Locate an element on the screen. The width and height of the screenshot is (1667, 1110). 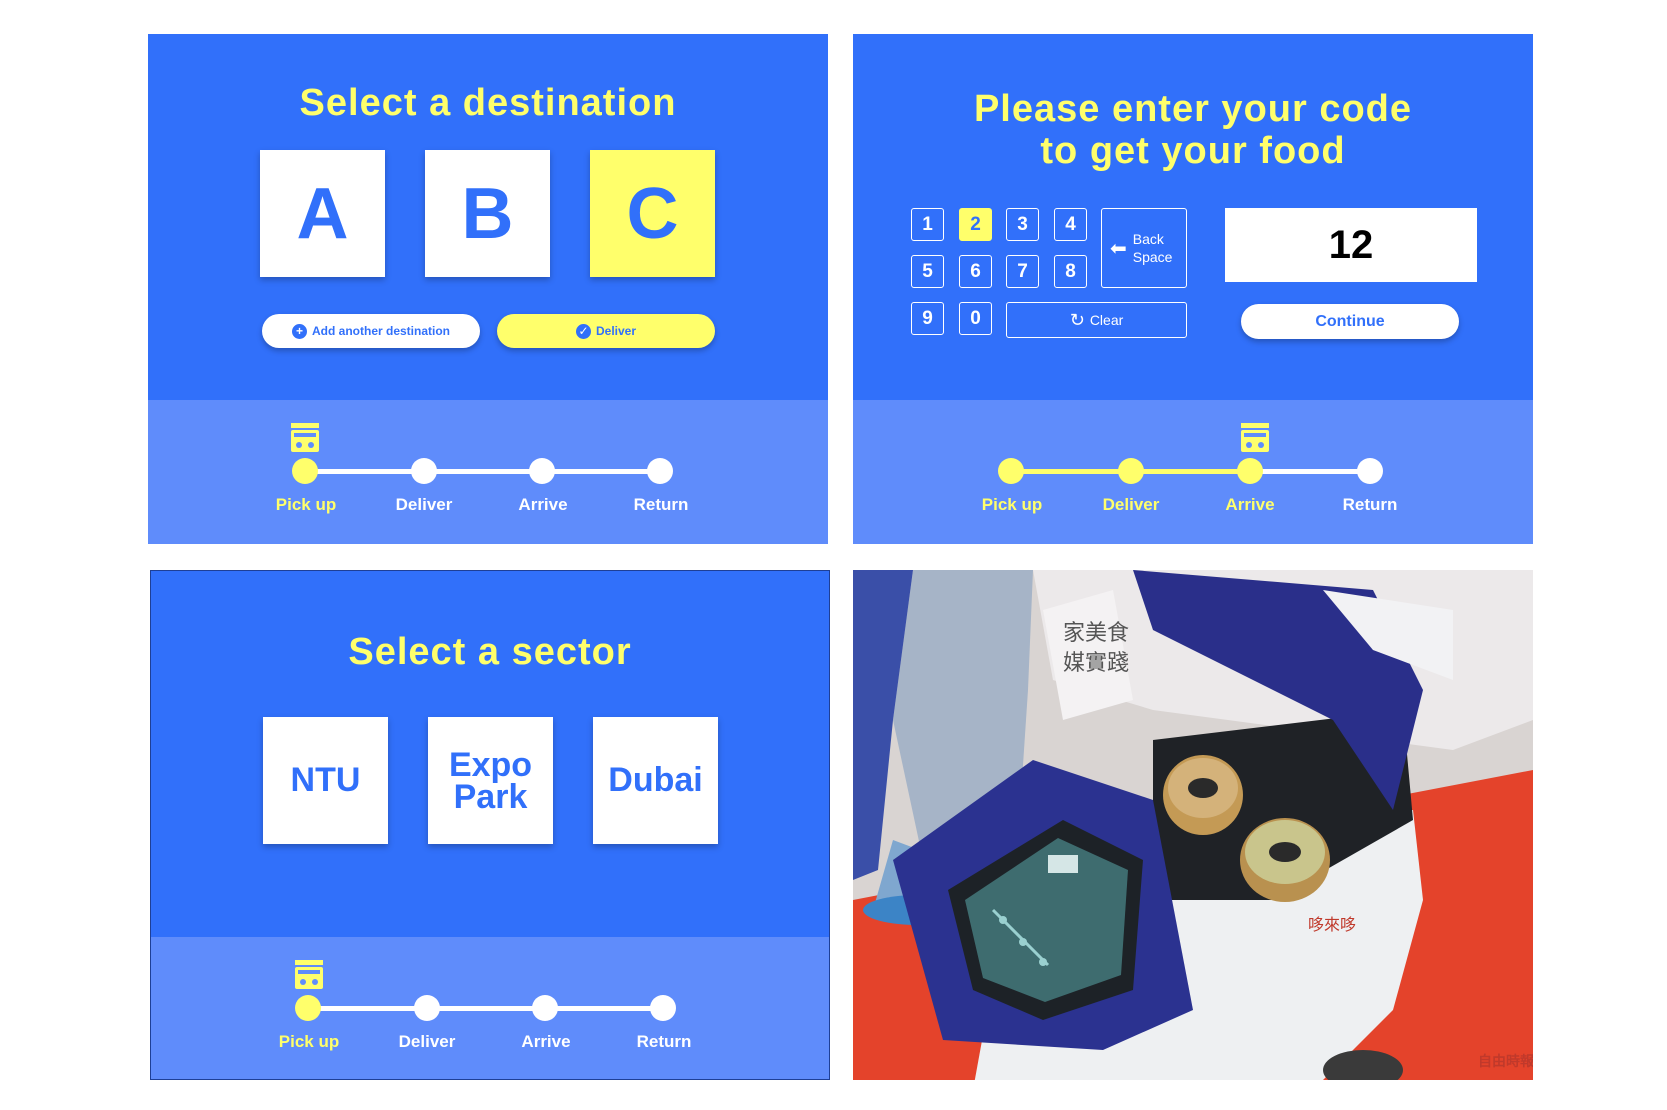
page-title: Select a destination is located at coordinates (488, 103).